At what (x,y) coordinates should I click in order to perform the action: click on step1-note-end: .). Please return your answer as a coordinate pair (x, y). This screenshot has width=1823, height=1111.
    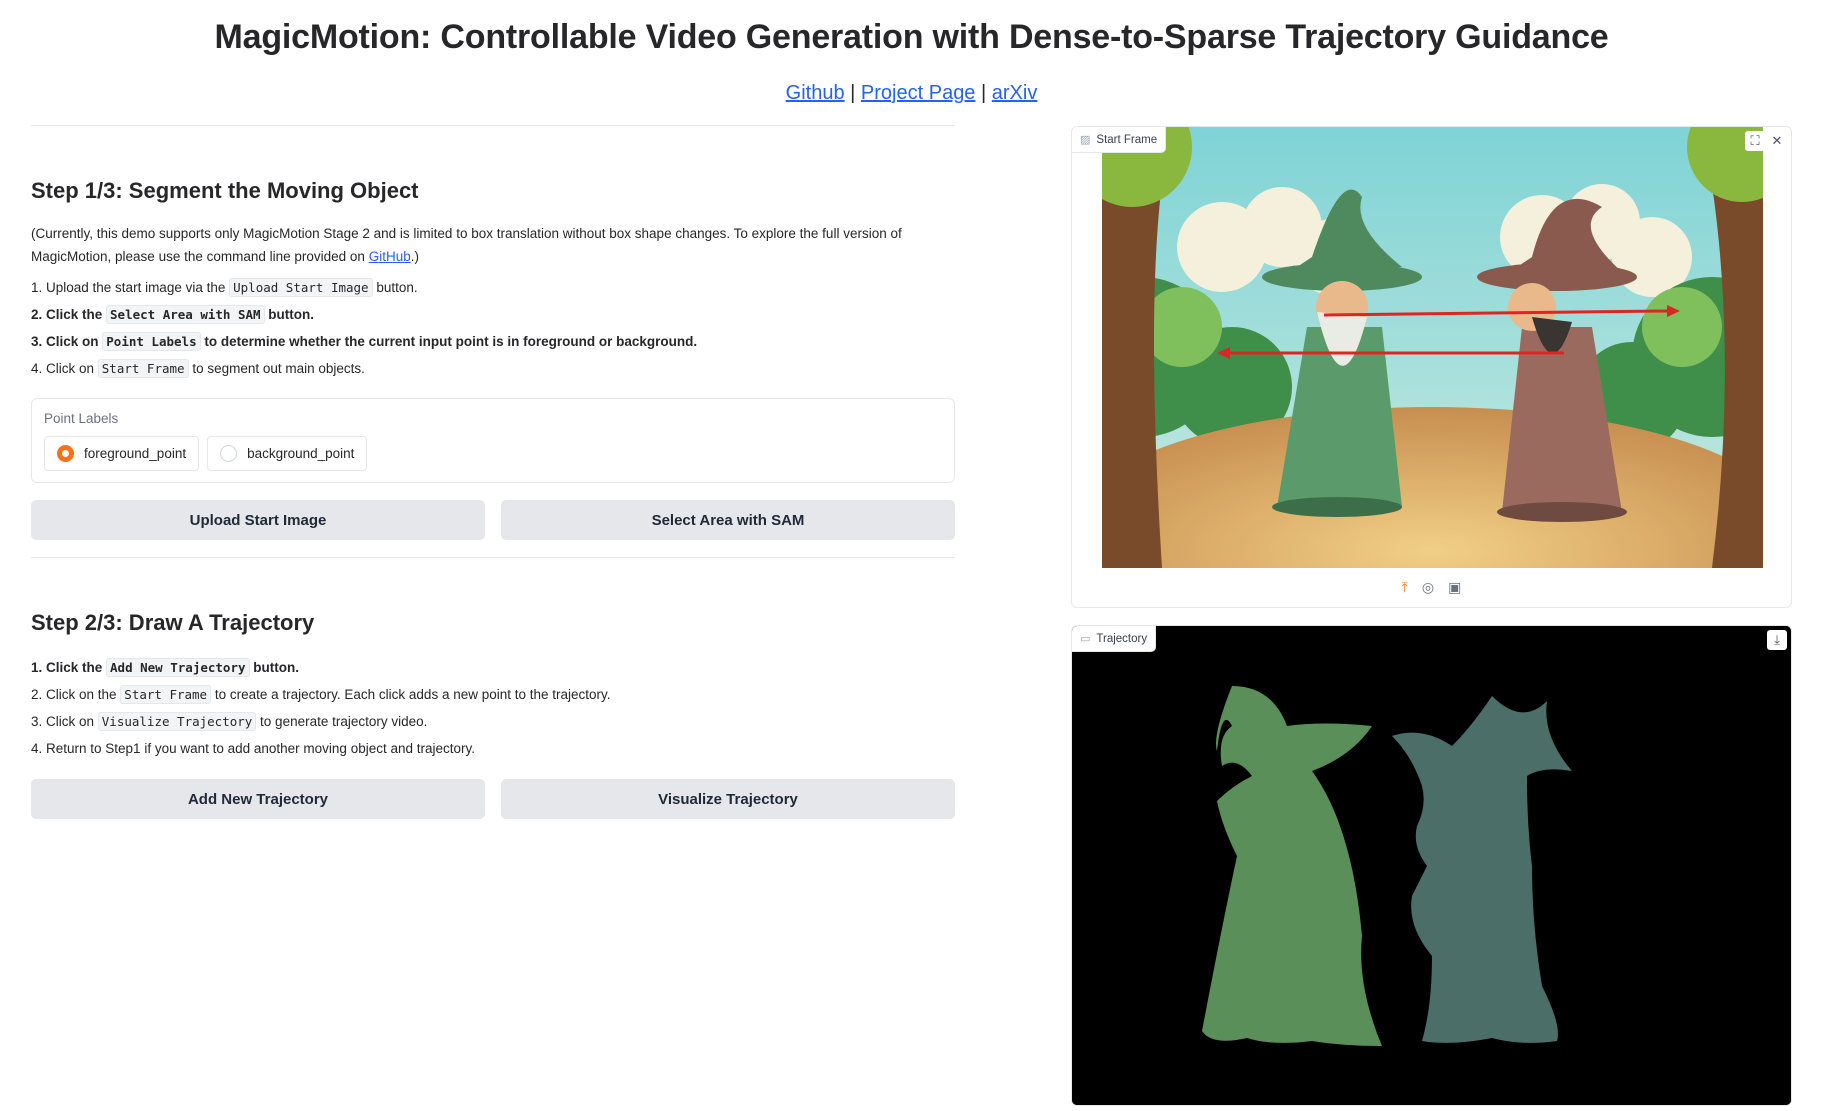
    Looking at the image, I should click on (414, 256).